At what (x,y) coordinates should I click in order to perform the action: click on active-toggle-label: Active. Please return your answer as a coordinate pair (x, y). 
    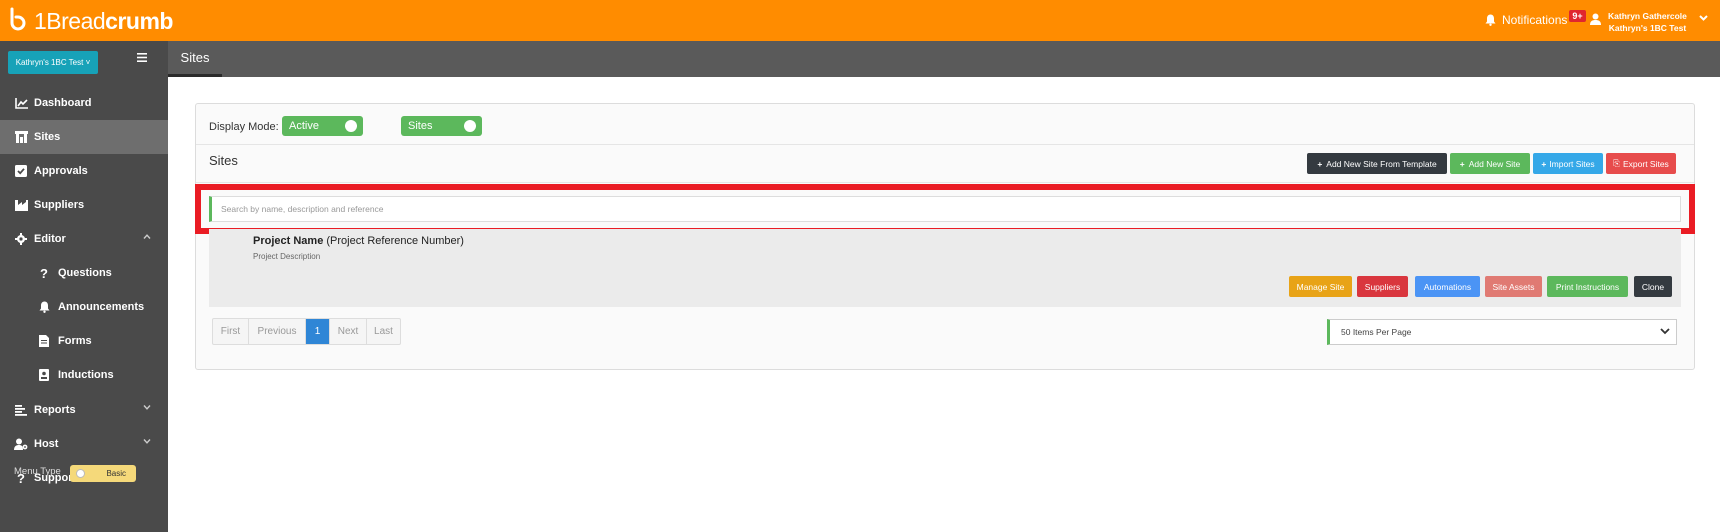
    Looking at the image, I should click on (304, 126).